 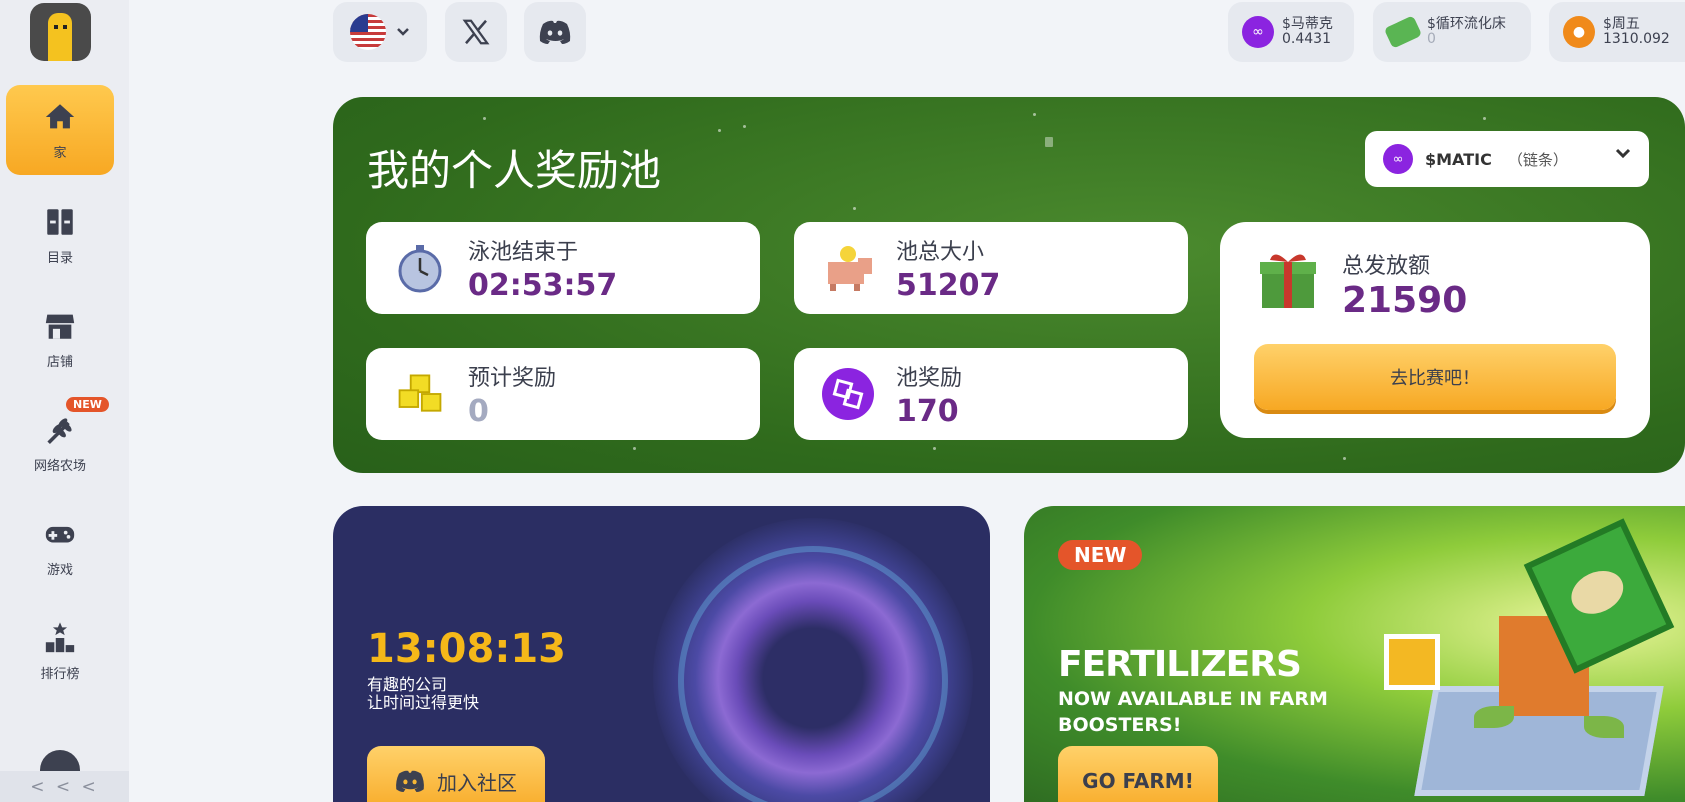 I want to click on chain-selector: ∞ $MATIC （链条）, so click(x=1507, y=159).